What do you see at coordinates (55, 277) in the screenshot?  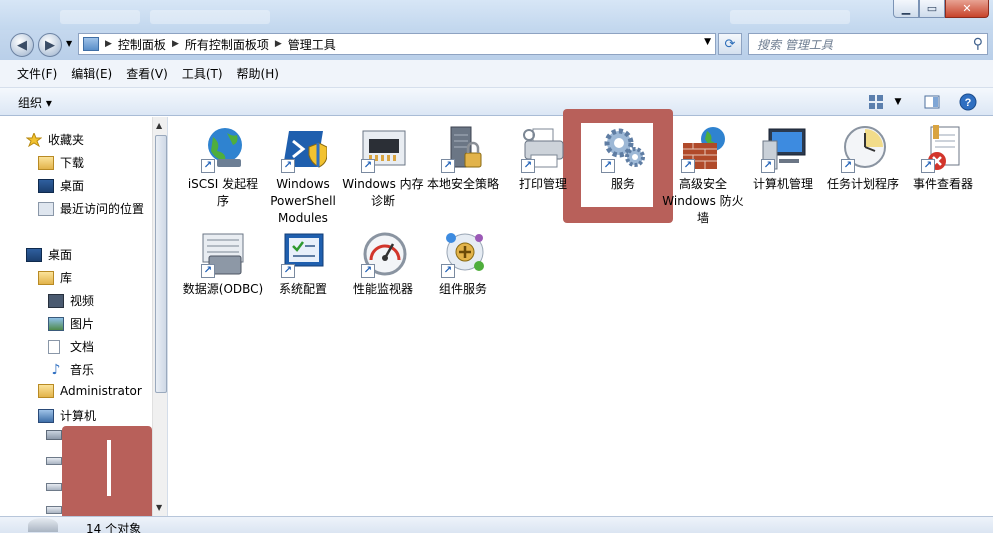 I see `nav-library: 库` at bounding box center [55, 277].